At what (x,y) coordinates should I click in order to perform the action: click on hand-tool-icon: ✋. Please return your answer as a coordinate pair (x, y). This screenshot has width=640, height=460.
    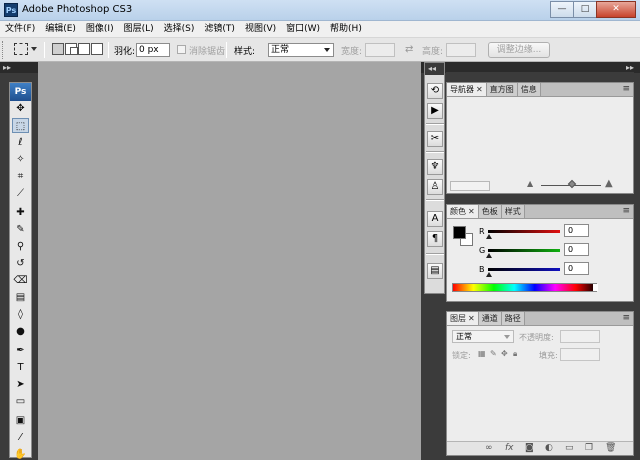
    Looking at the image, I should click on (20, 453).